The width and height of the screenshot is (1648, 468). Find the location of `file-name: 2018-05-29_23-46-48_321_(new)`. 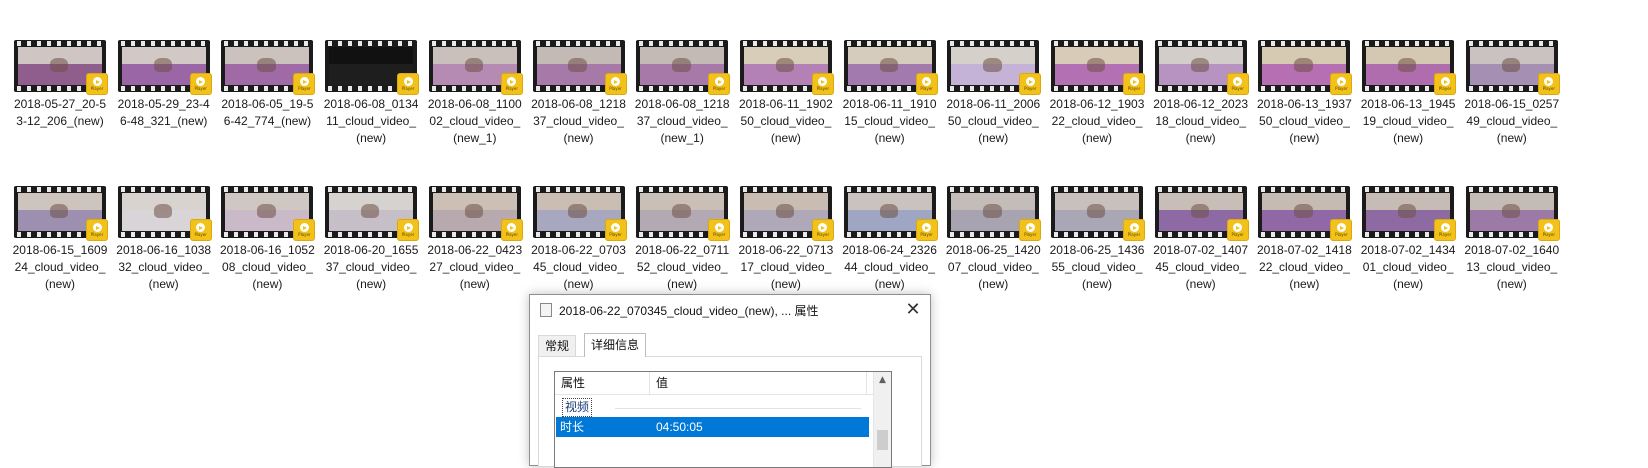

file-name: 2018-05-29_23-46-48_321_(new) is located at coordinates (163, 112).